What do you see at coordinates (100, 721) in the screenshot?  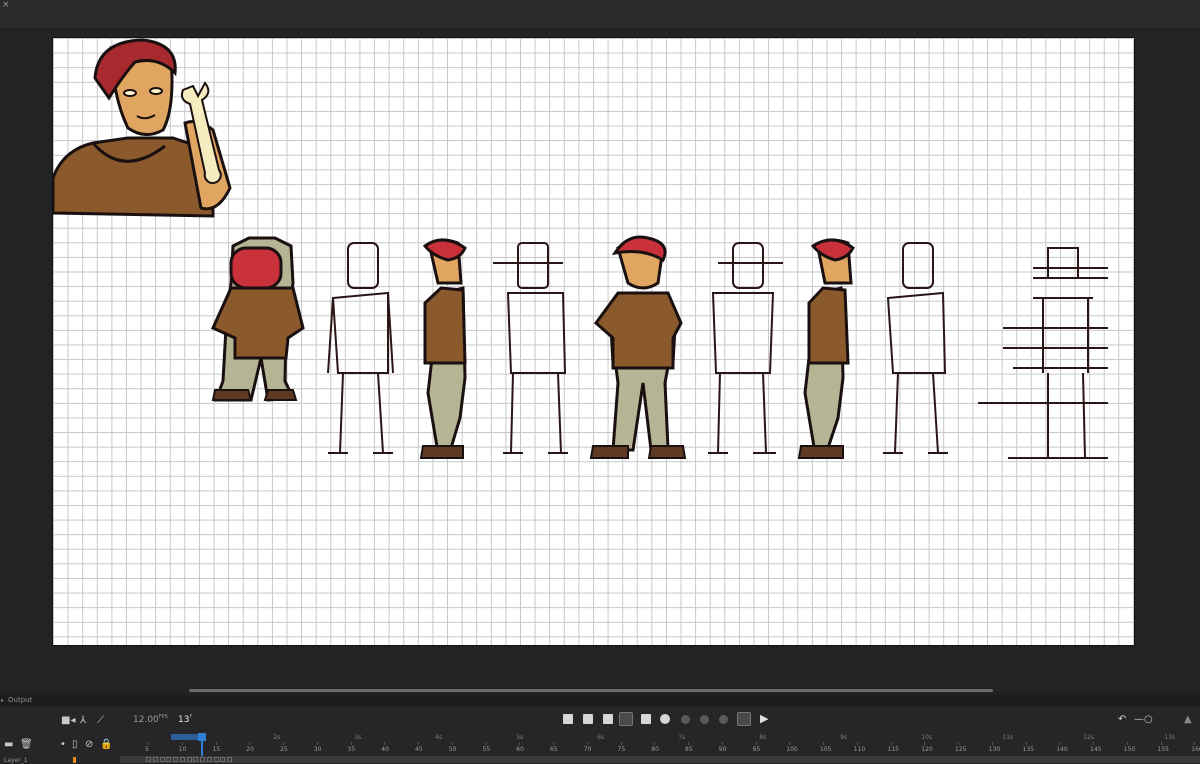 I see `graph-icon: ⟋` at bounding box center [100, 721].